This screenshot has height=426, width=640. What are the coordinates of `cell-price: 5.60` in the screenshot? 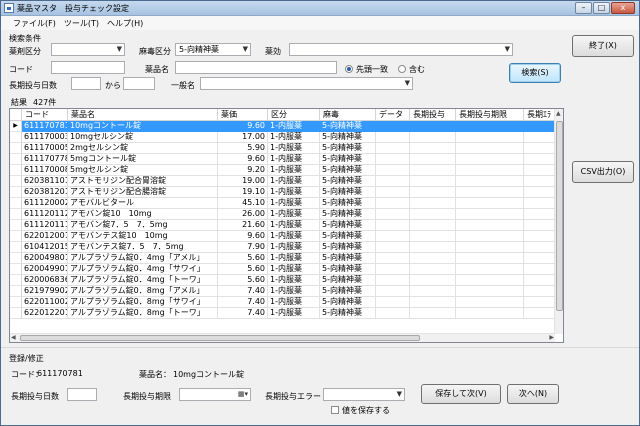 It's located at (243, 280).